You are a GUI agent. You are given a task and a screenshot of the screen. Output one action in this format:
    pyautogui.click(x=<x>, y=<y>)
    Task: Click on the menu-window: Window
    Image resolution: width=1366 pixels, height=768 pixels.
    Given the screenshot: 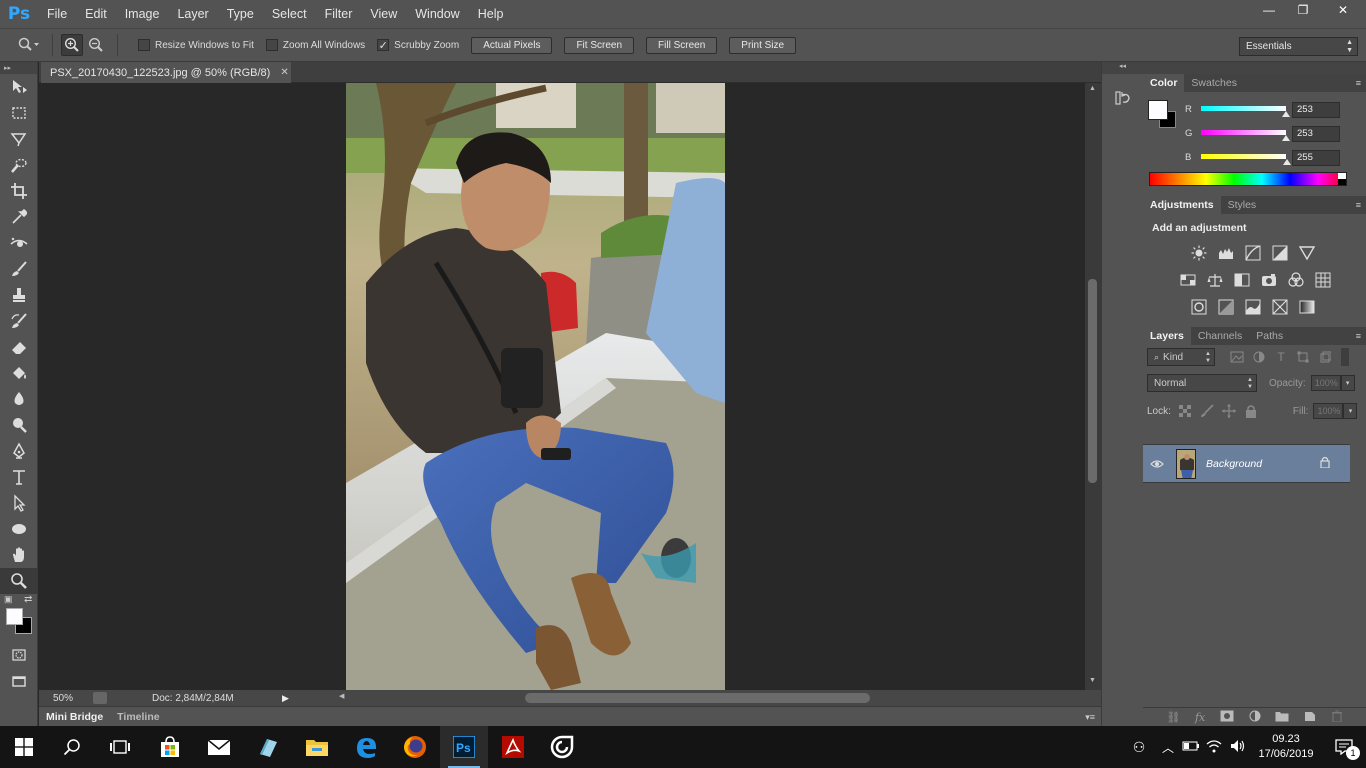 What is the action you would take?
    pyautogui.click(x=437, y=14)
    